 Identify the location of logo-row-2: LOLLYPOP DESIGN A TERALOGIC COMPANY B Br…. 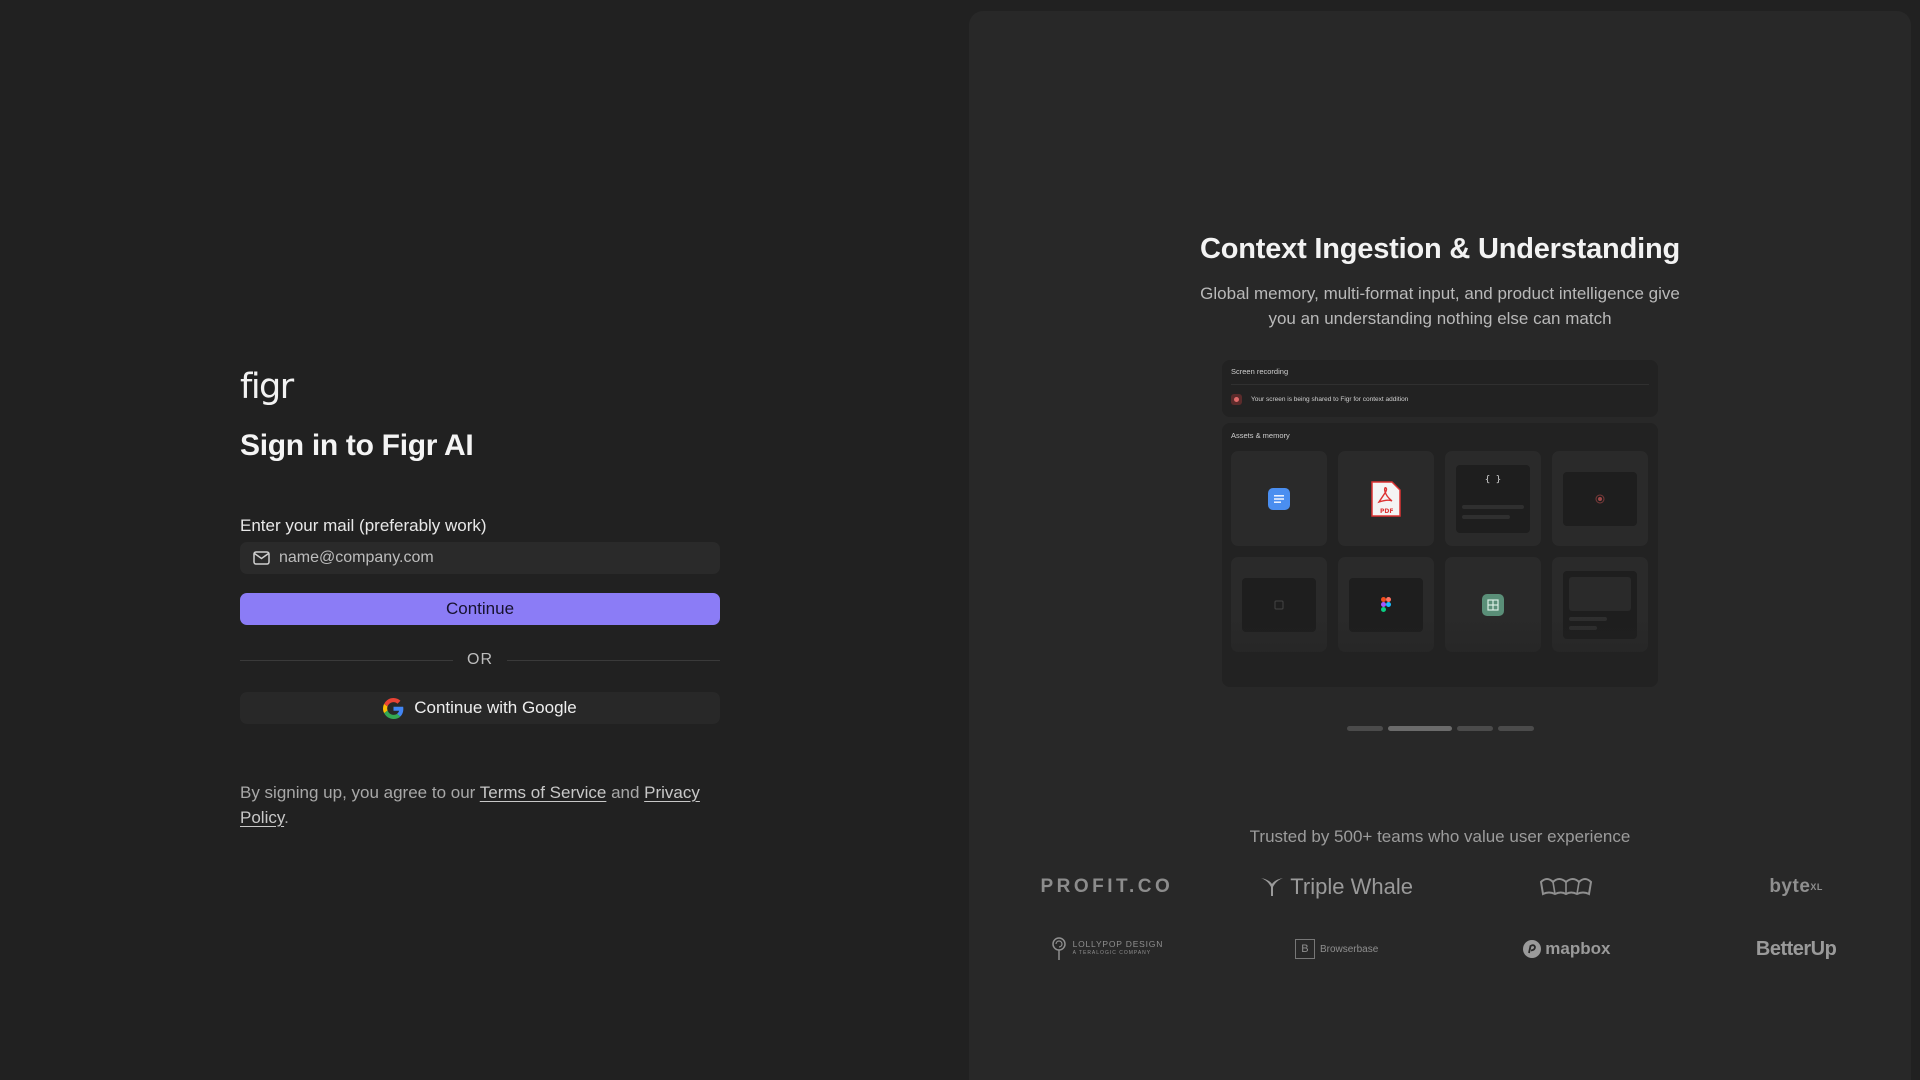
(1440, 949).